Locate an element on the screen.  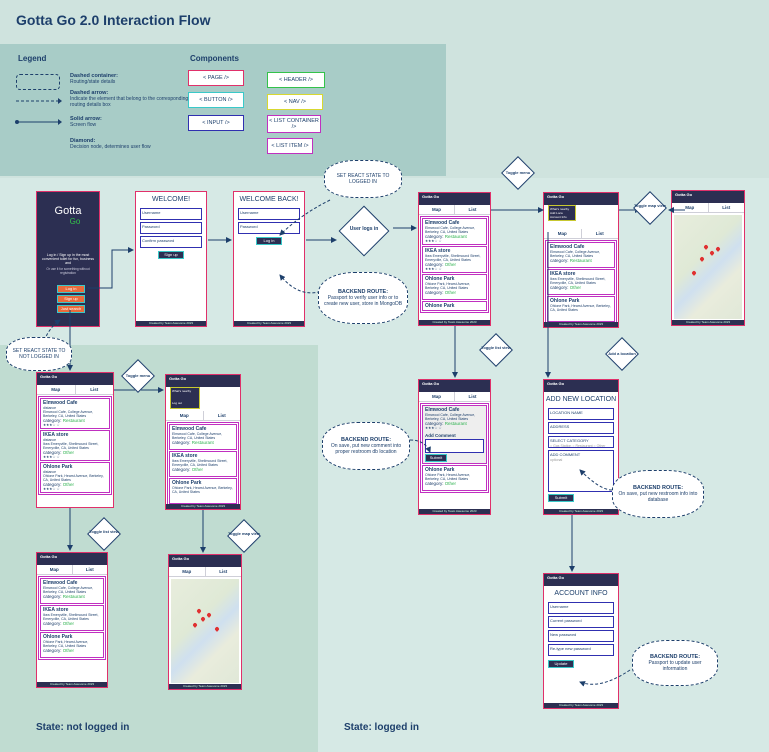
note-set-not-logged-in: SET REACT STATE TO NOT LOGGED IN is located at coordinates (39, 354).